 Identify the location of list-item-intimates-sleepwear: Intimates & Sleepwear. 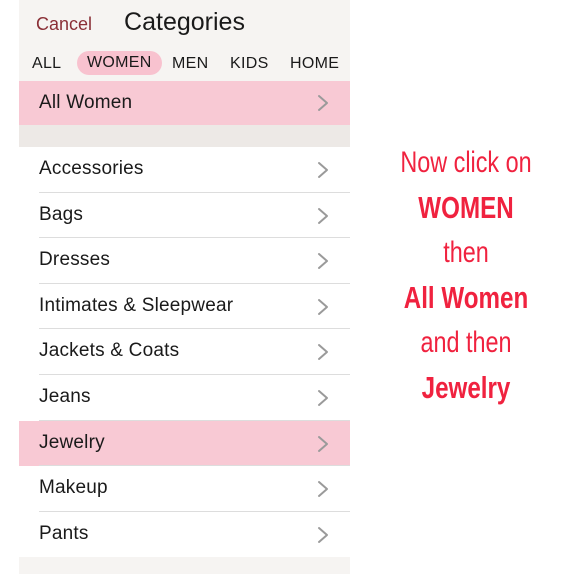
(184, 306).